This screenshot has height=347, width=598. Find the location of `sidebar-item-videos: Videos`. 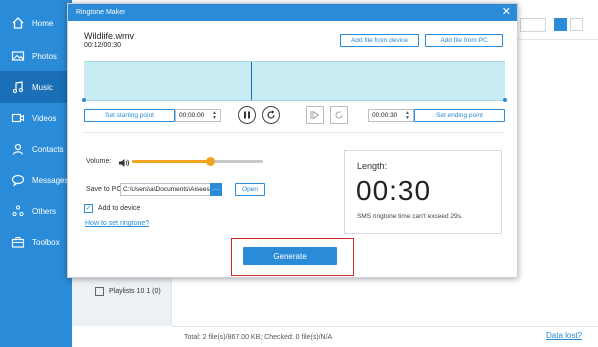

sidebar-item-videos: Videos is located at coordinates (36, 118).